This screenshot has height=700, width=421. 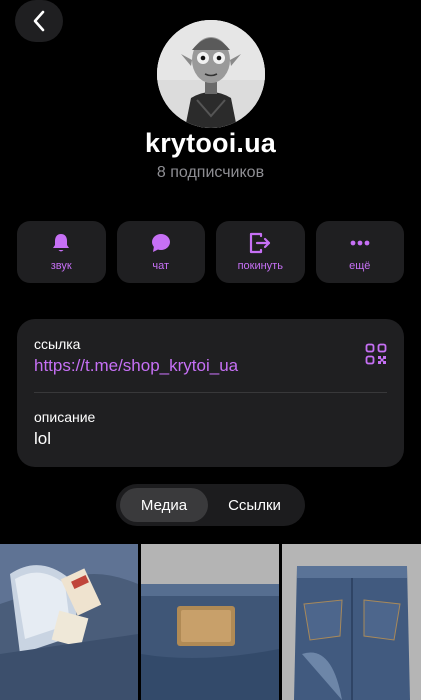 I want to click on tab-links: Ссылки, so click(x=254, y=505).